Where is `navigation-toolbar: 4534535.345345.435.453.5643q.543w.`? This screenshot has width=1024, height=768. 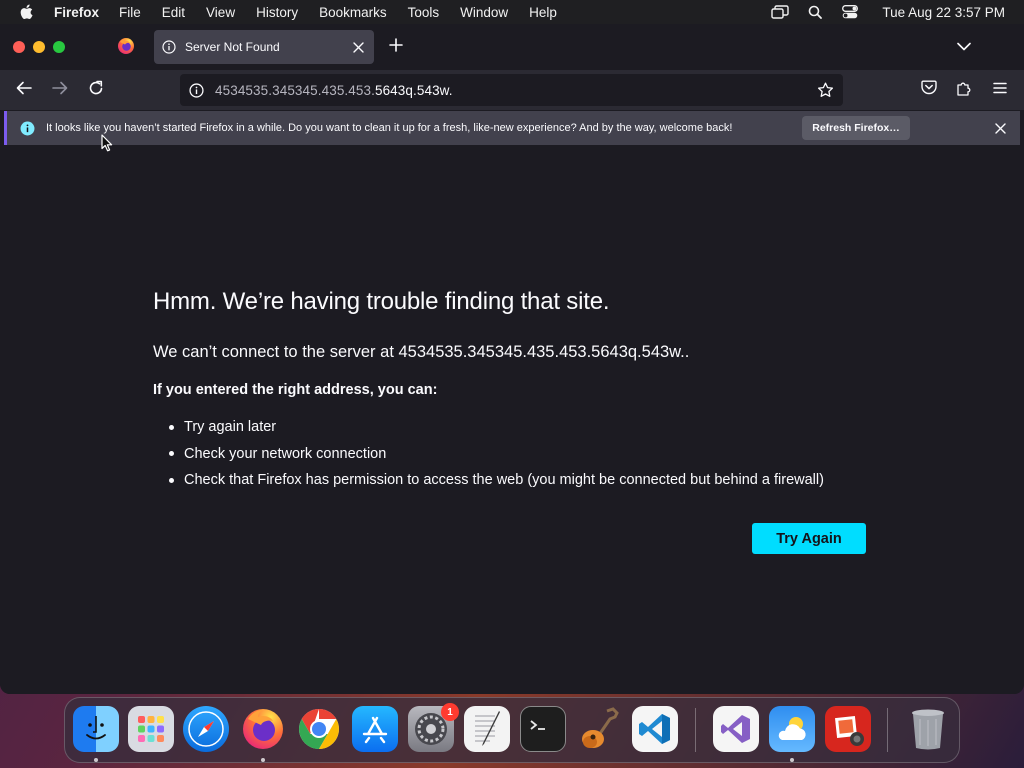 navigation-toolbar: 4534535.345345.435.453.5643q.543w. is located at coordinates (512, 90).